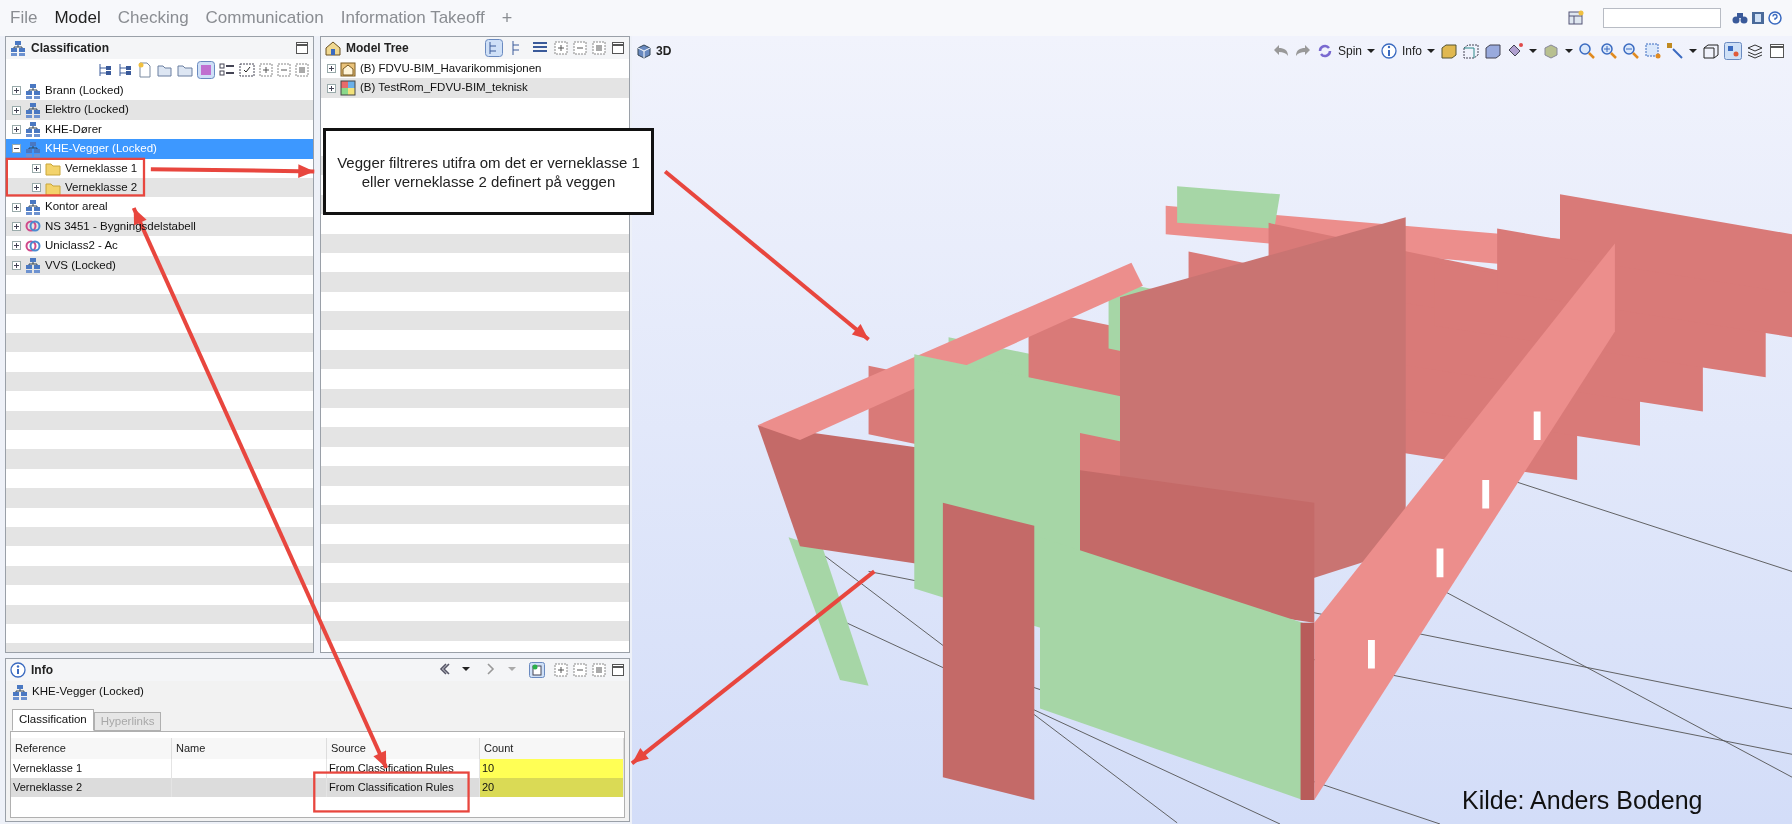  Describe the element at coordinates (1662, 18) in the screenshot. I see `search-field` at that location.